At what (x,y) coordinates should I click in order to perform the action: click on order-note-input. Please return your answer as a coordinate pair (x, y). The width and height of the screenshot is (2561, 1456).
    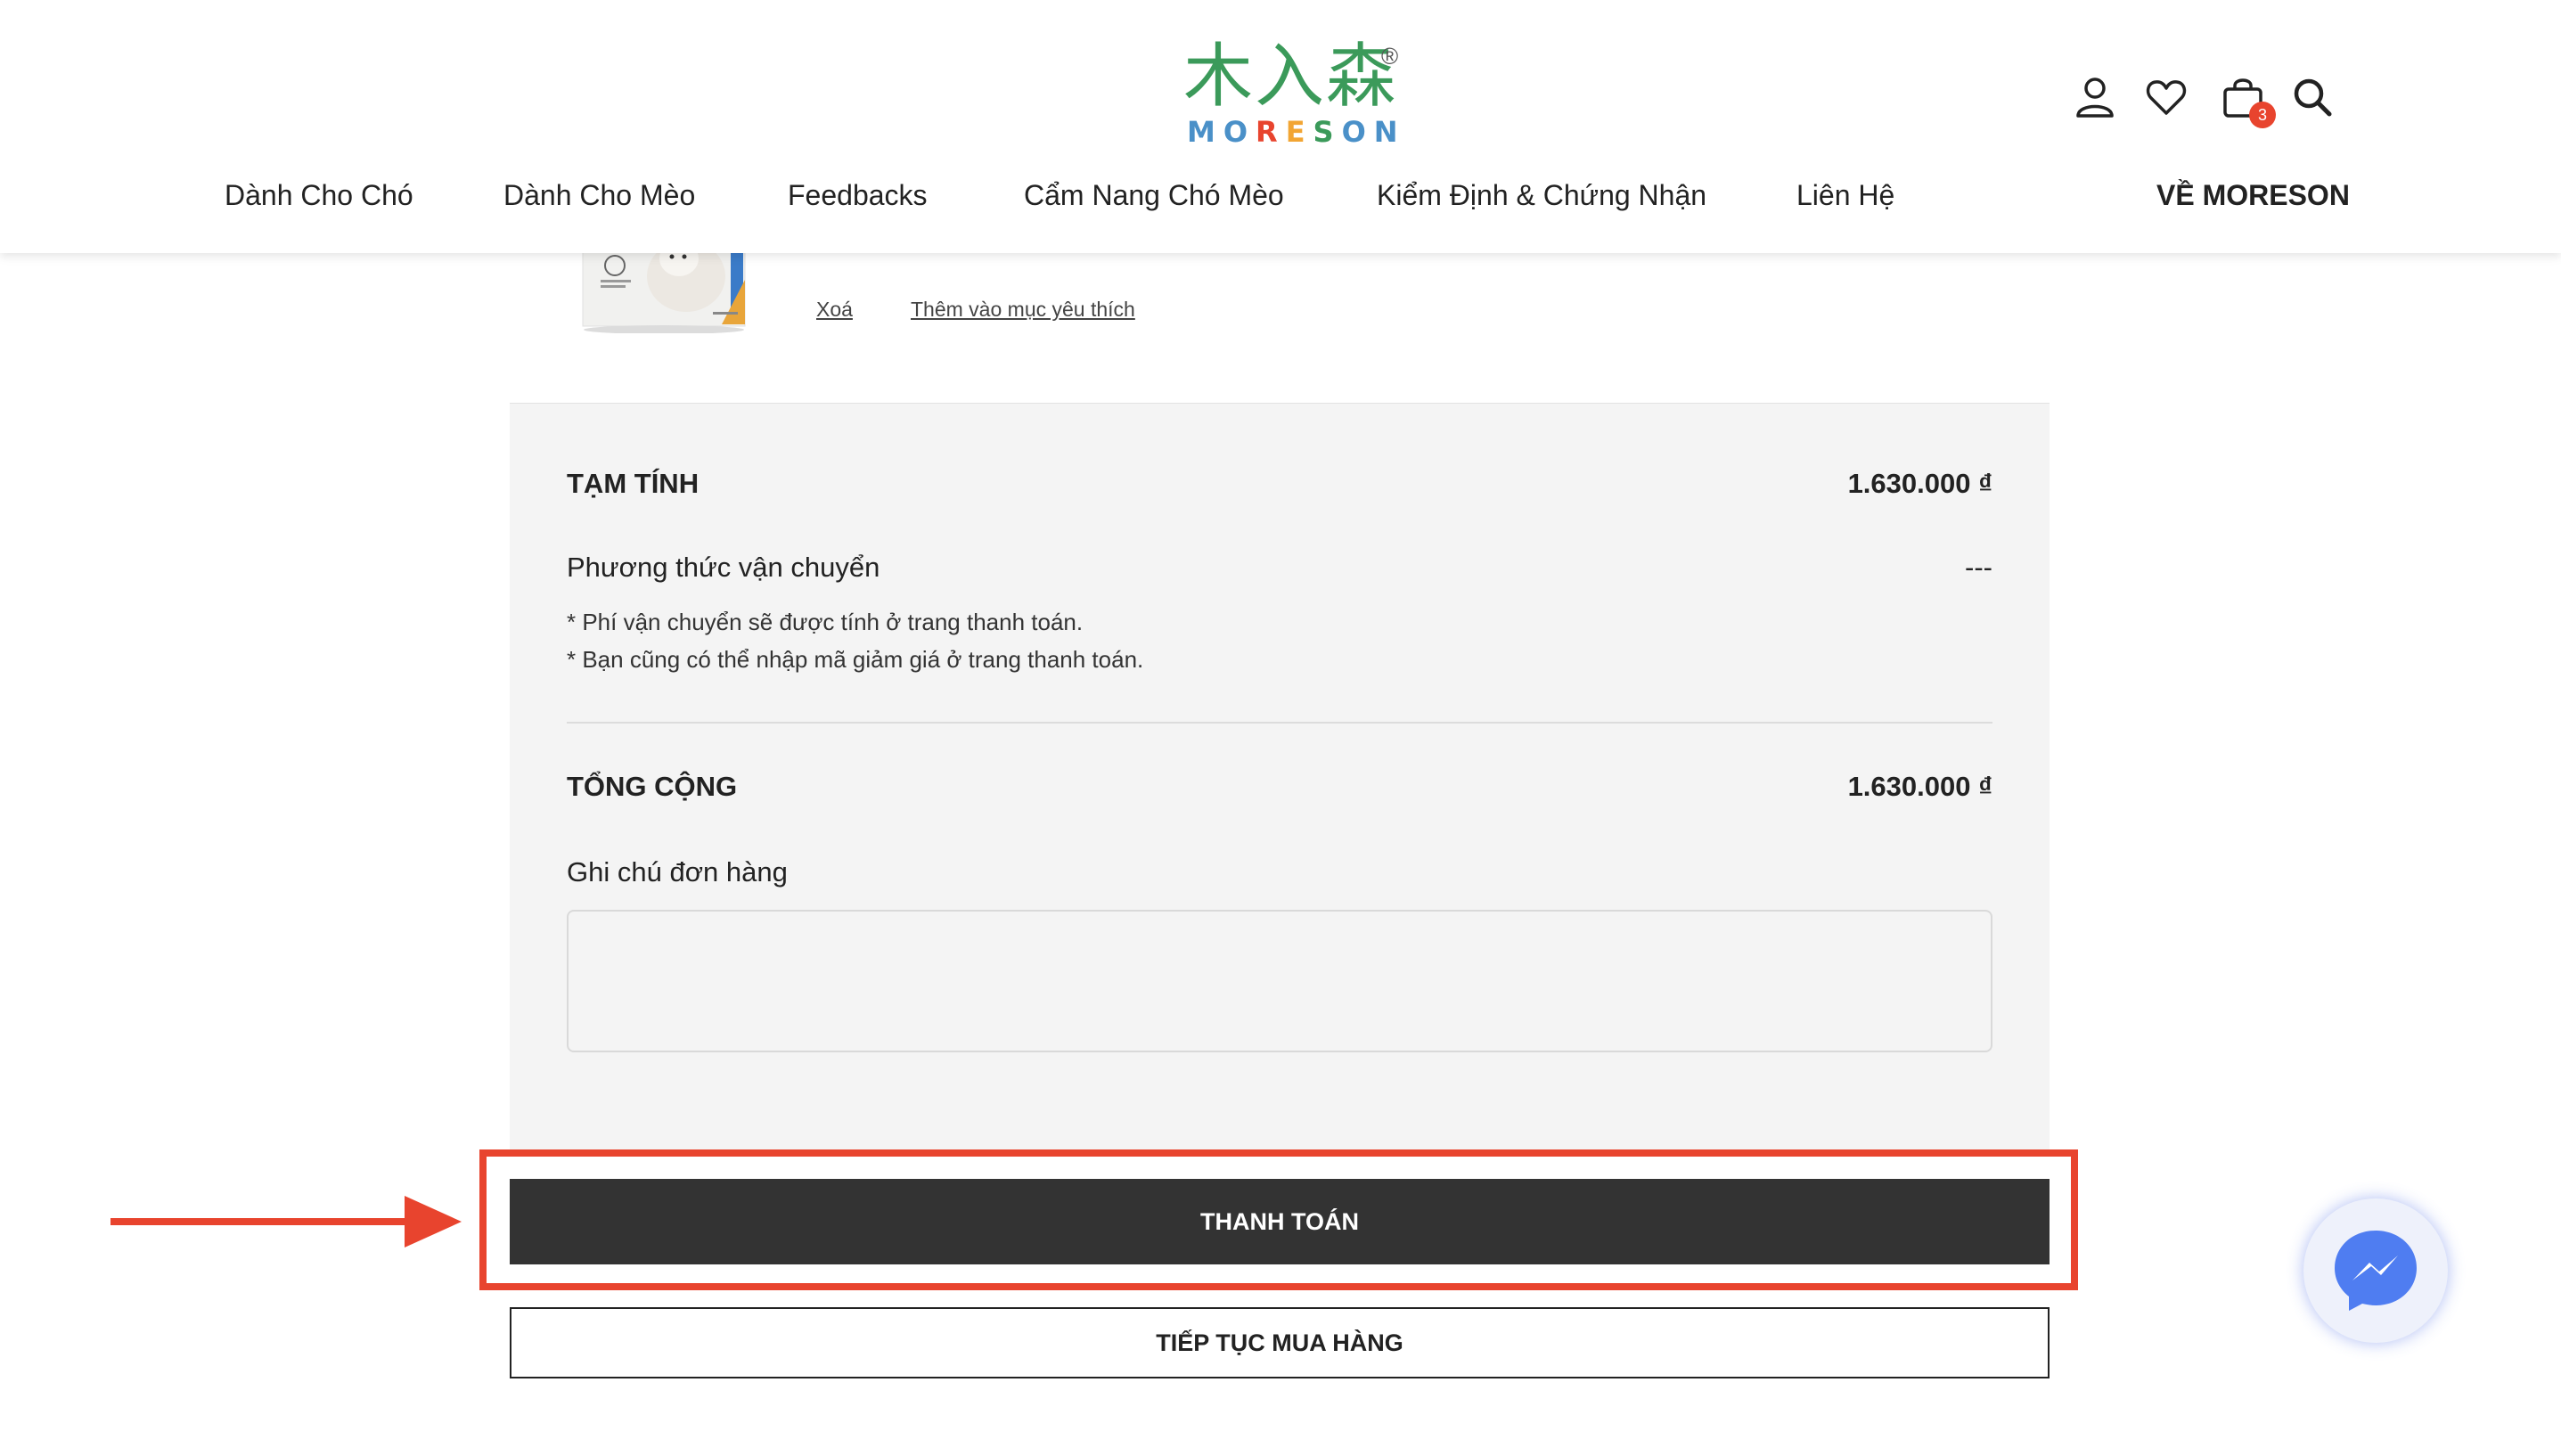
    Looking at the image, I should click on (1279, 981).